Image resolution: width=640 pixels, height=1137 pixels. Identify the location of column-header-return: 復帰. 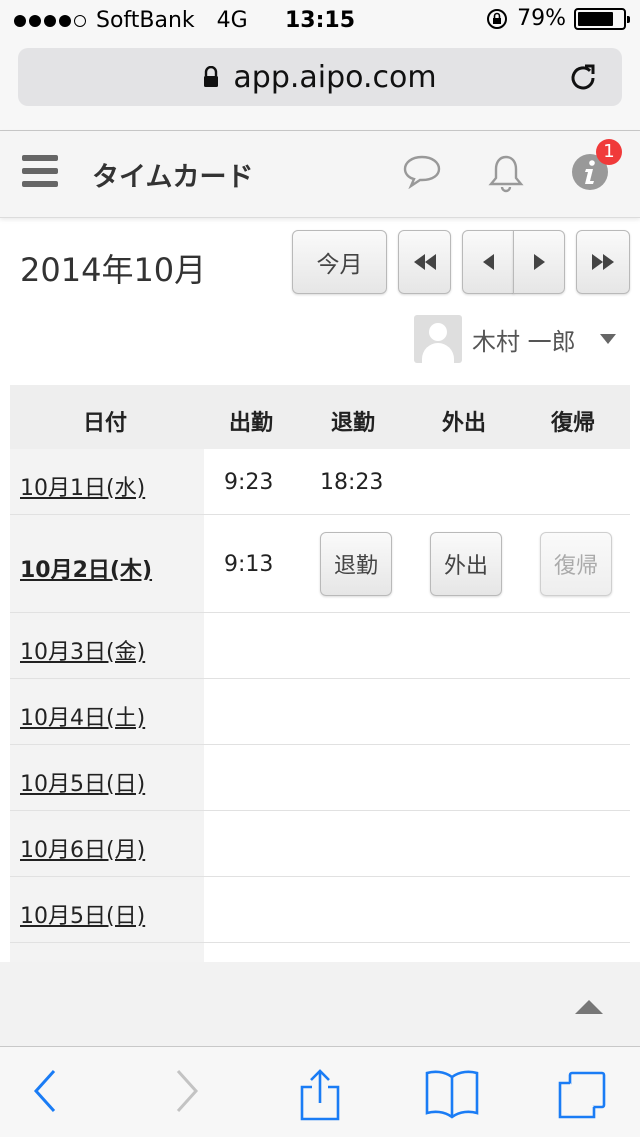
(573, 423).